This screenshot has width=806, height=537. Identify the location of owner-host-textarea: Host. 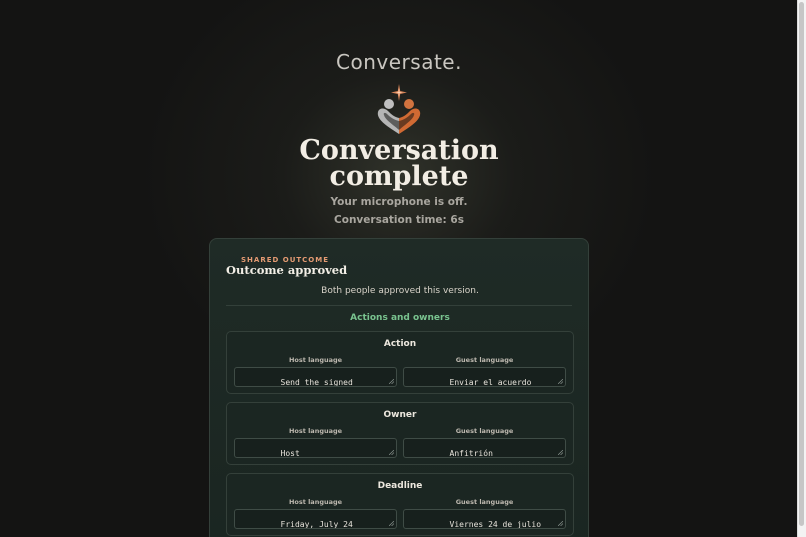
(315, 448).